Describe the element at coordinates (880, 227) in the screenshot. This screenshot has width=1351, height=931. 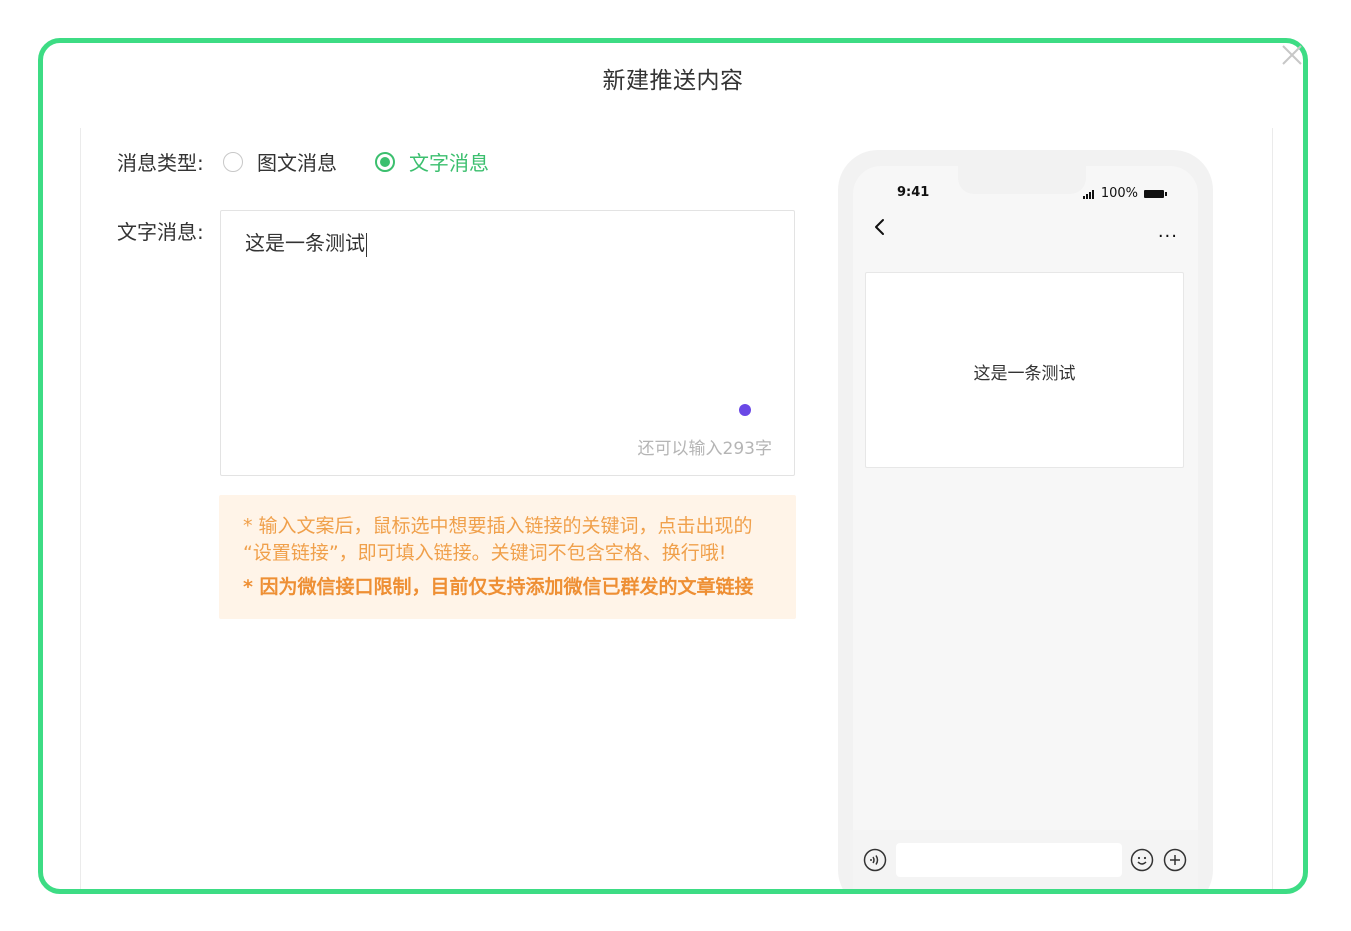
I see `back-icon` at that location.